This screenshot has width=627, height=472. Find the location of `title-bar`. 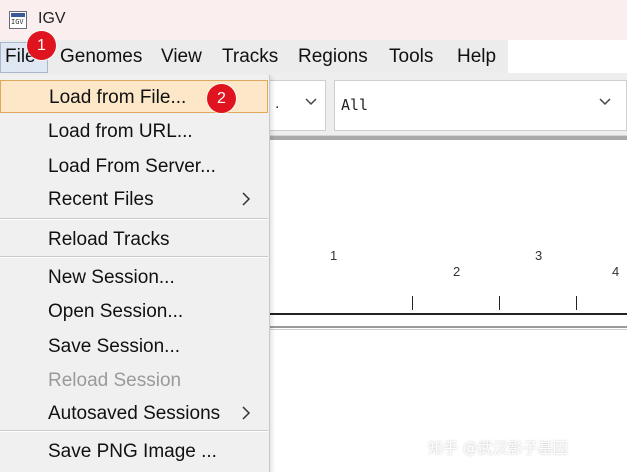

title-bar is located at coordinates (313, 20).